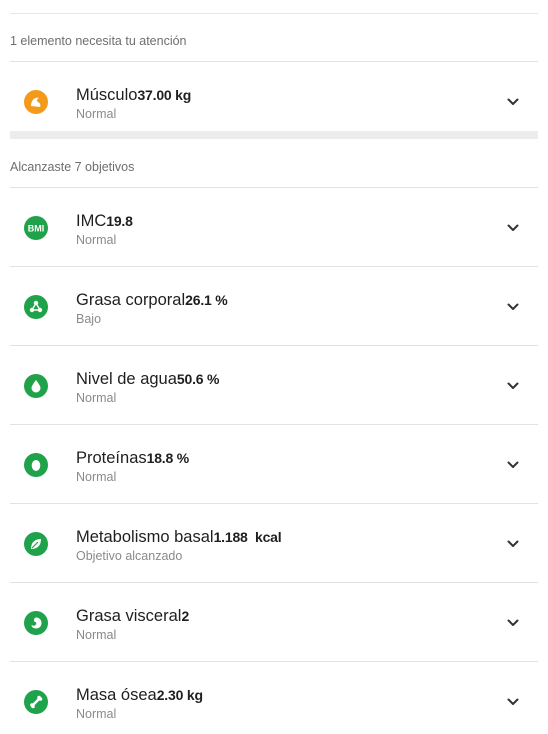  What do you see at coordinates (168, 457) in the screenshot?
I see `metric-value: 18.8 %` at bounding box center [168, 457].